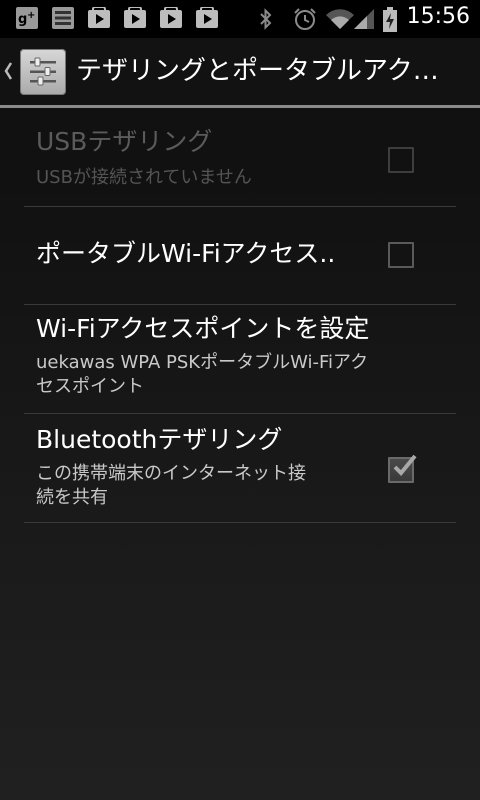 The height and width of the screenshot is (800, 480). I want to click on wifi-icon, so click(340, 18).